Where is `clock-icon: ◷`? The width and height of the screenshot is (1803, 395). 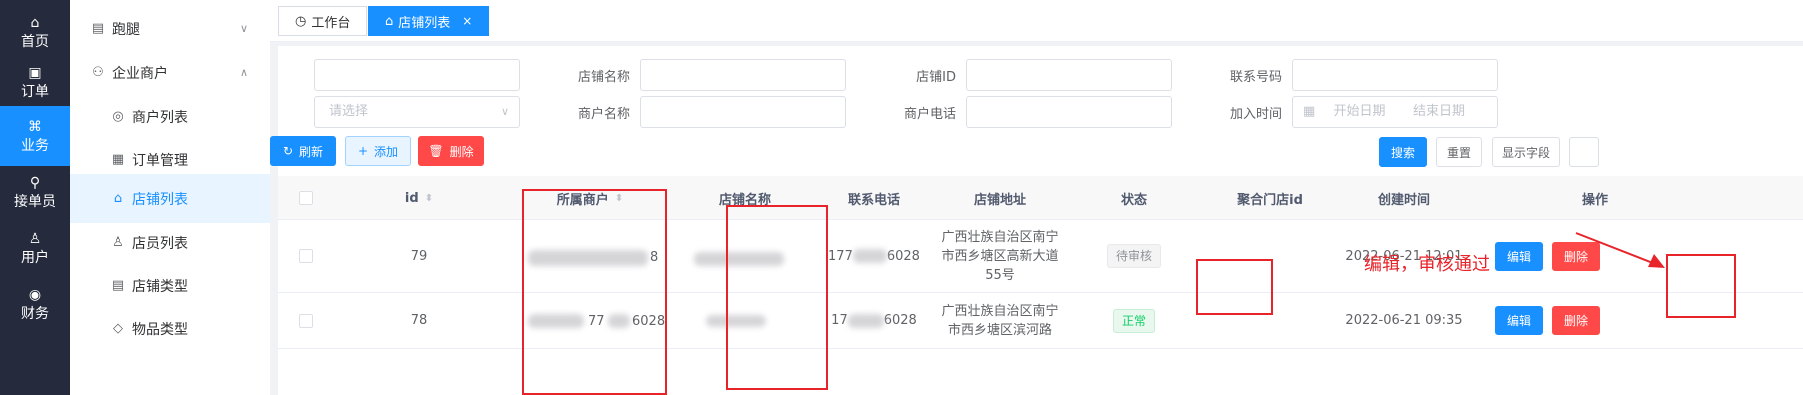 clock-icon: ◷ is located at coordinates (301, 21).